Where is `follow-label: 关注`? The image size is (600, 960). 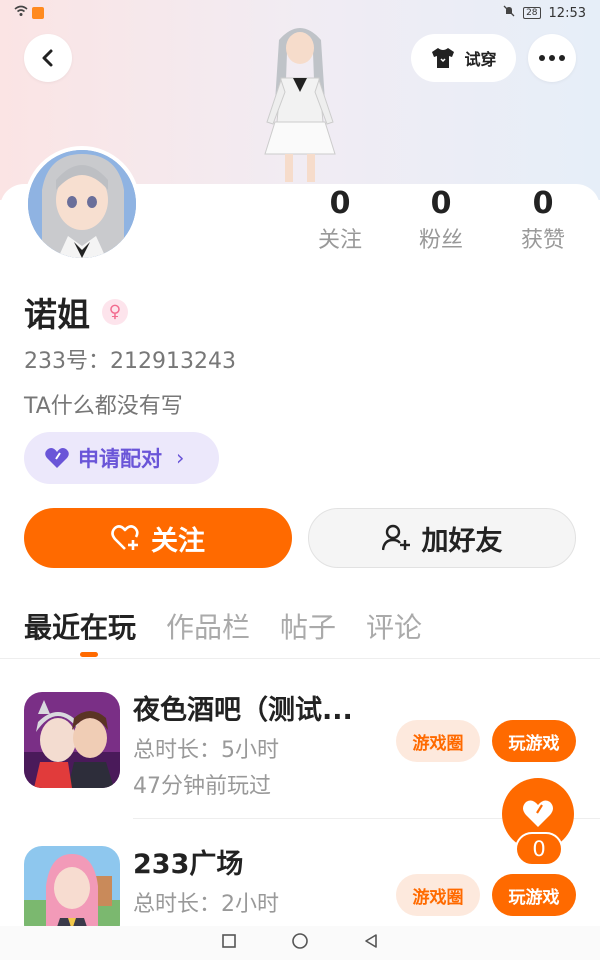 follow-label: 关注 is located at coordinates (178, 541).